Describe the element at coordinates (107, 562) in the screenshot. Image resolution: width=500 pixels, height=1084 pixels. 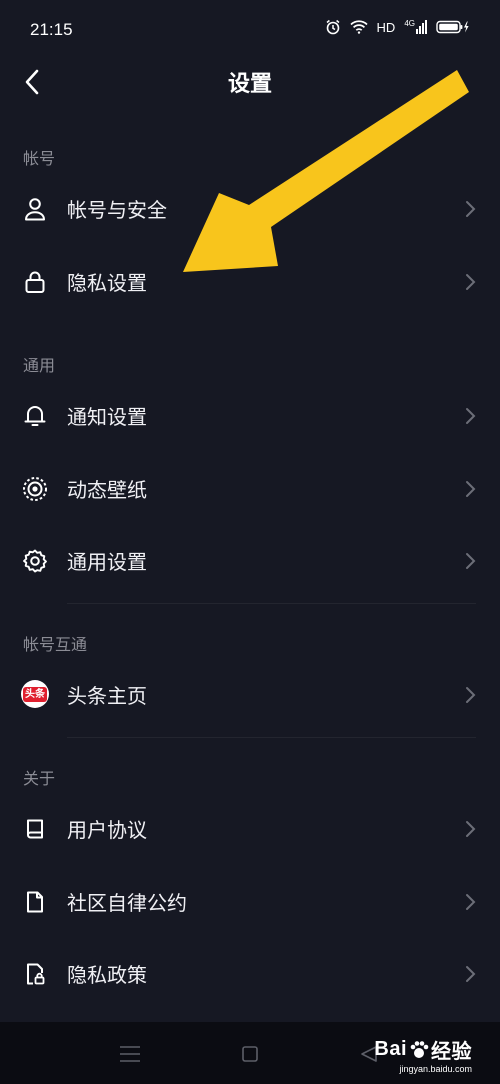
I see `settings-item-label: 通用设置` at that location.